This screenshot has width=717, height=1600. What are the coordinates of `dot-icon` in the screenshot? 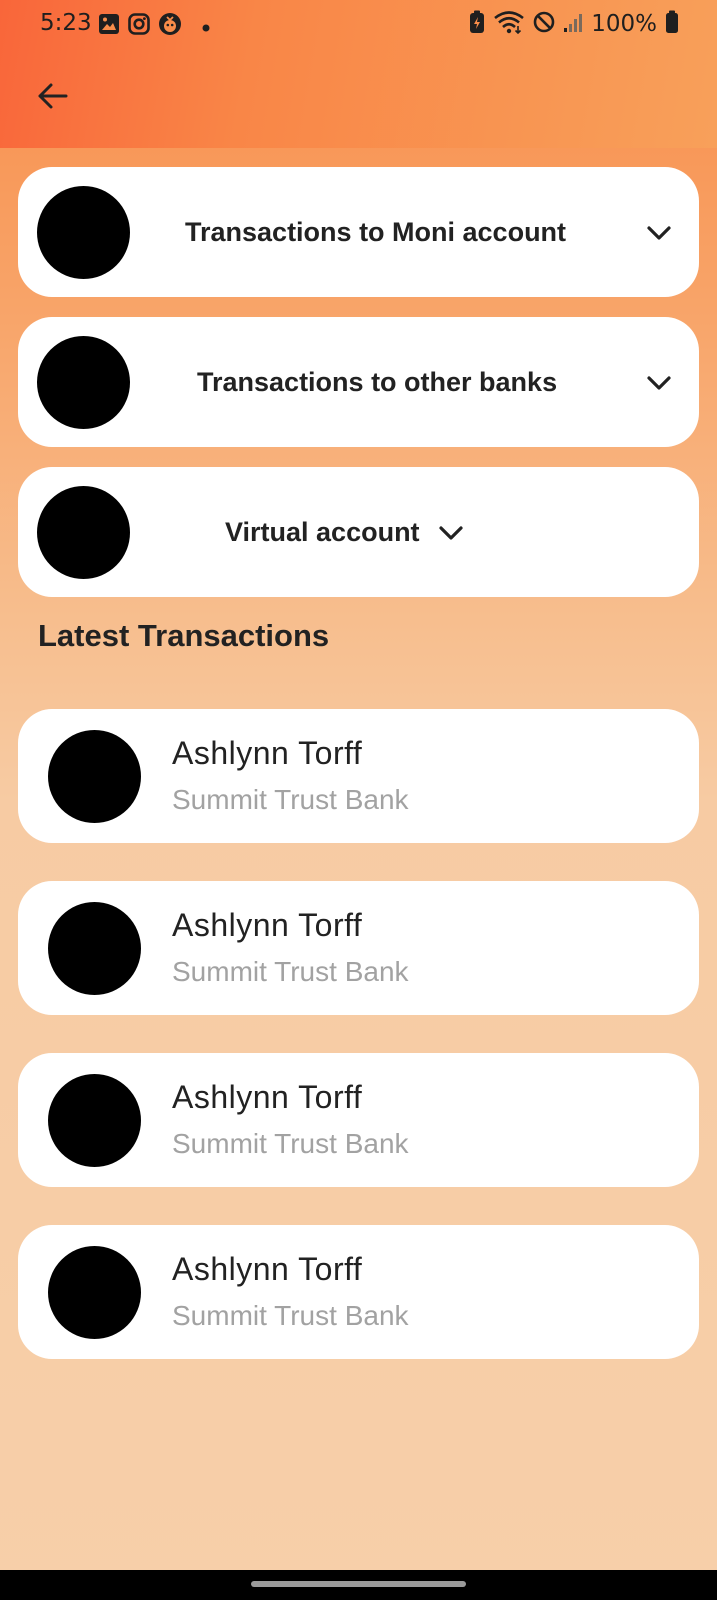 It's located at (206, 26).